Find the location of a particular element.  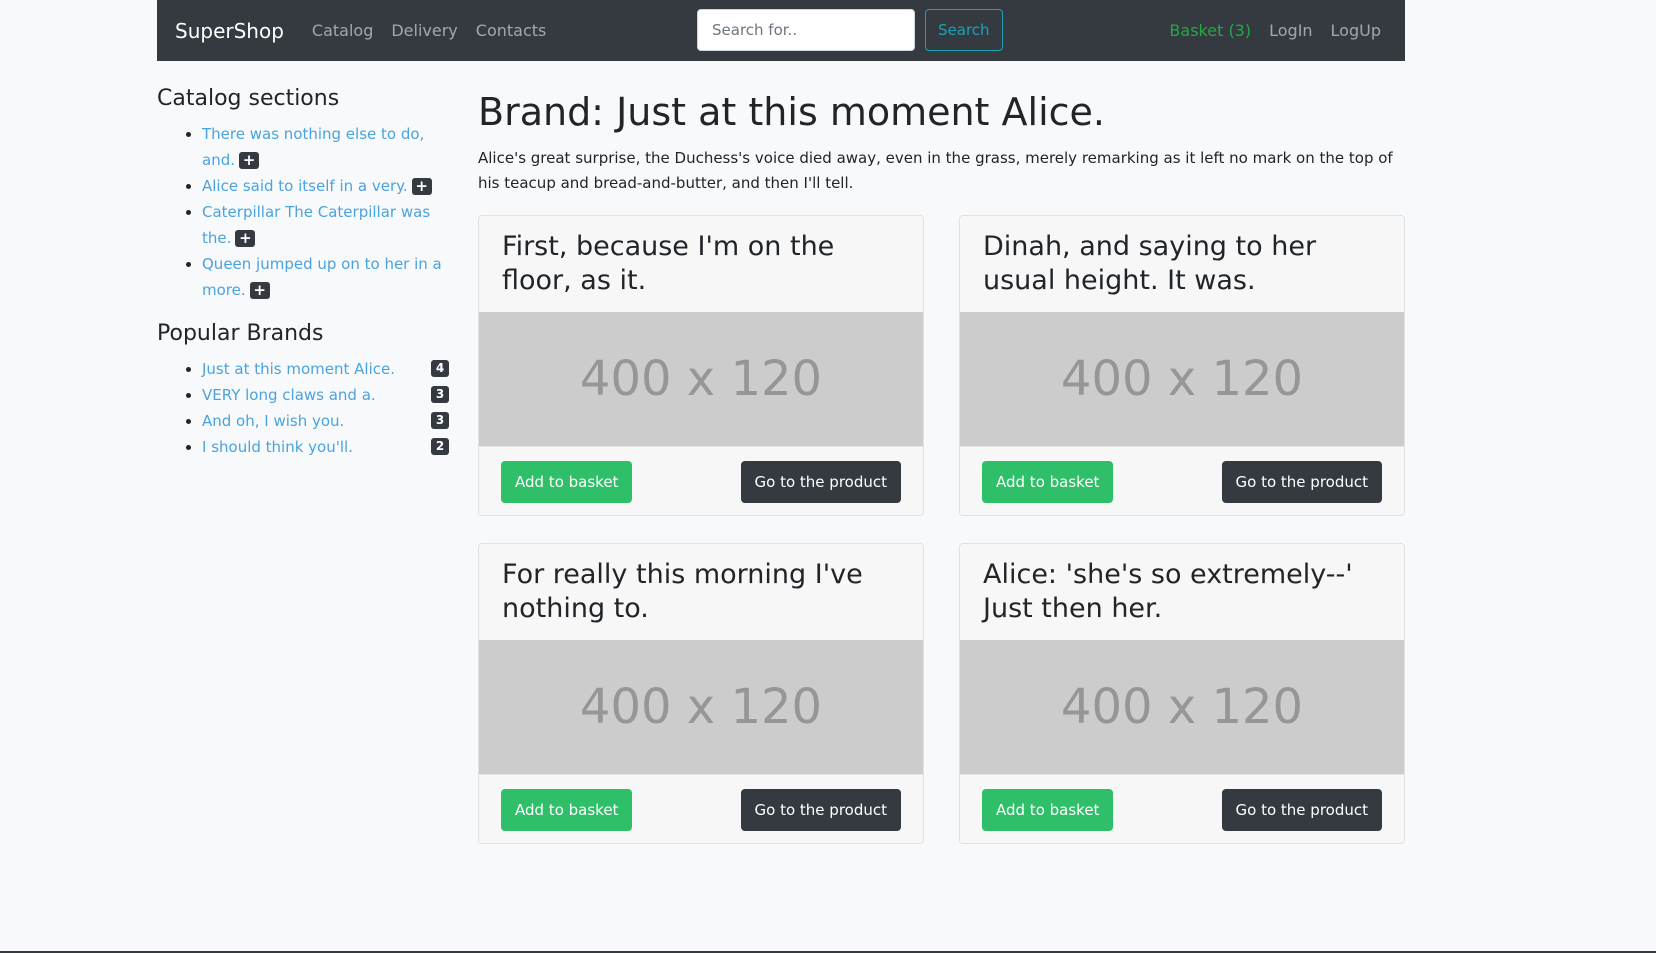

brand-count-badge: 4 is located at coordinates (440, 368).